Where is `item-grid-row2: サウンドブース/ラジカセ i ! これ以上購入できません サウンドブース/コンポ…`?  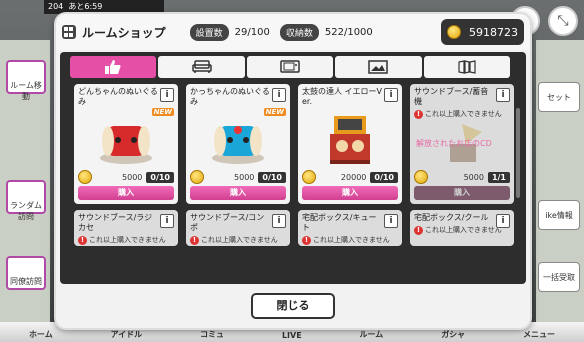
item-grid-row2: サウンドブース/ラジカセ i ! これ以上購入できません サウンドブース/コンポ… is located at coordinates (294, 228).